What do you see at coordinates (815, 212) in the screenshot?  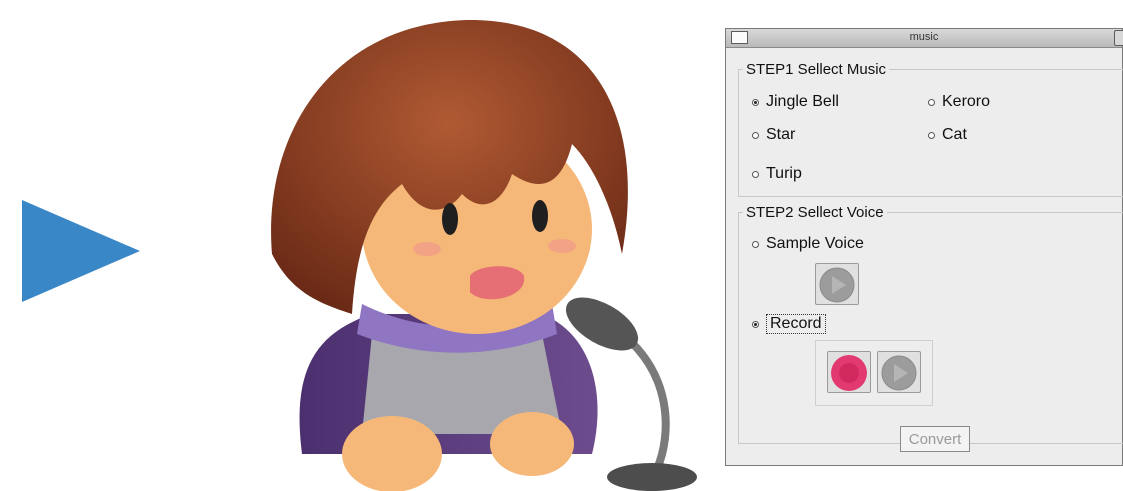 I see `step2-legend: STEP2 Sellect Voice` at bounding box center [815, 212].